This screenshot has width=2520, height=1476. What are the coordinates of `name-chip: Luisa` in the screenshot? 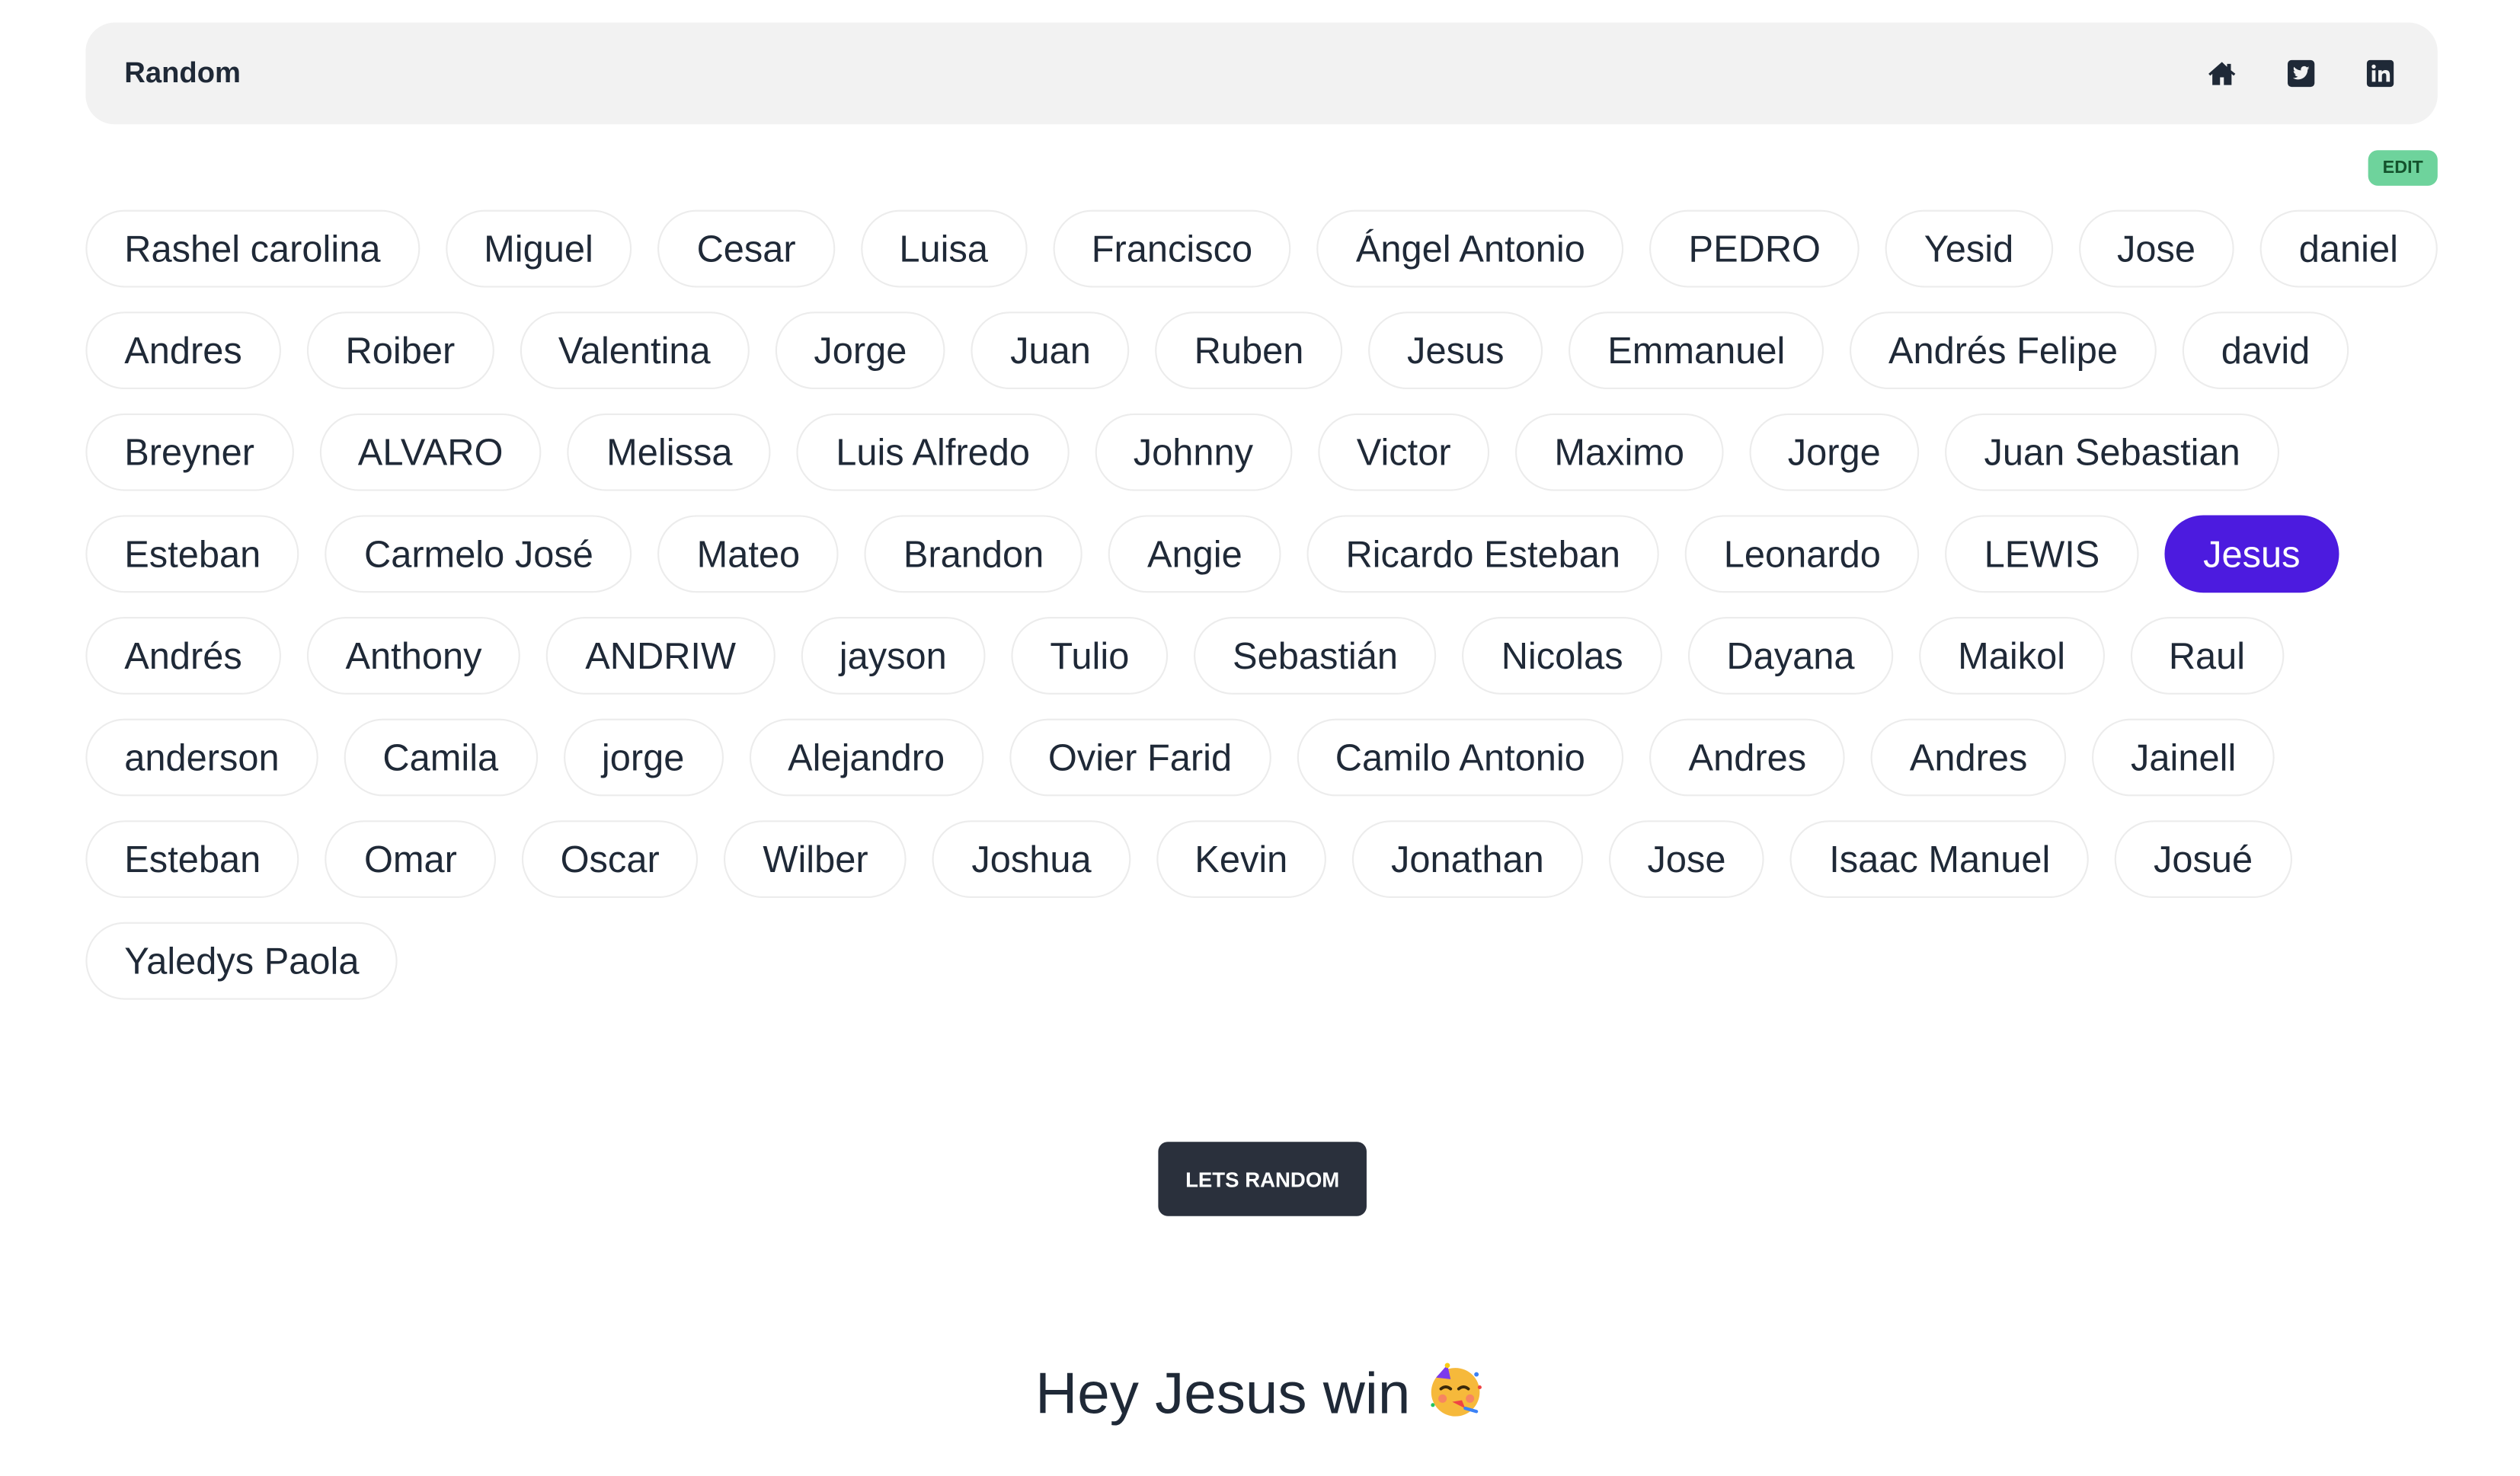 It's located at (943, 248).